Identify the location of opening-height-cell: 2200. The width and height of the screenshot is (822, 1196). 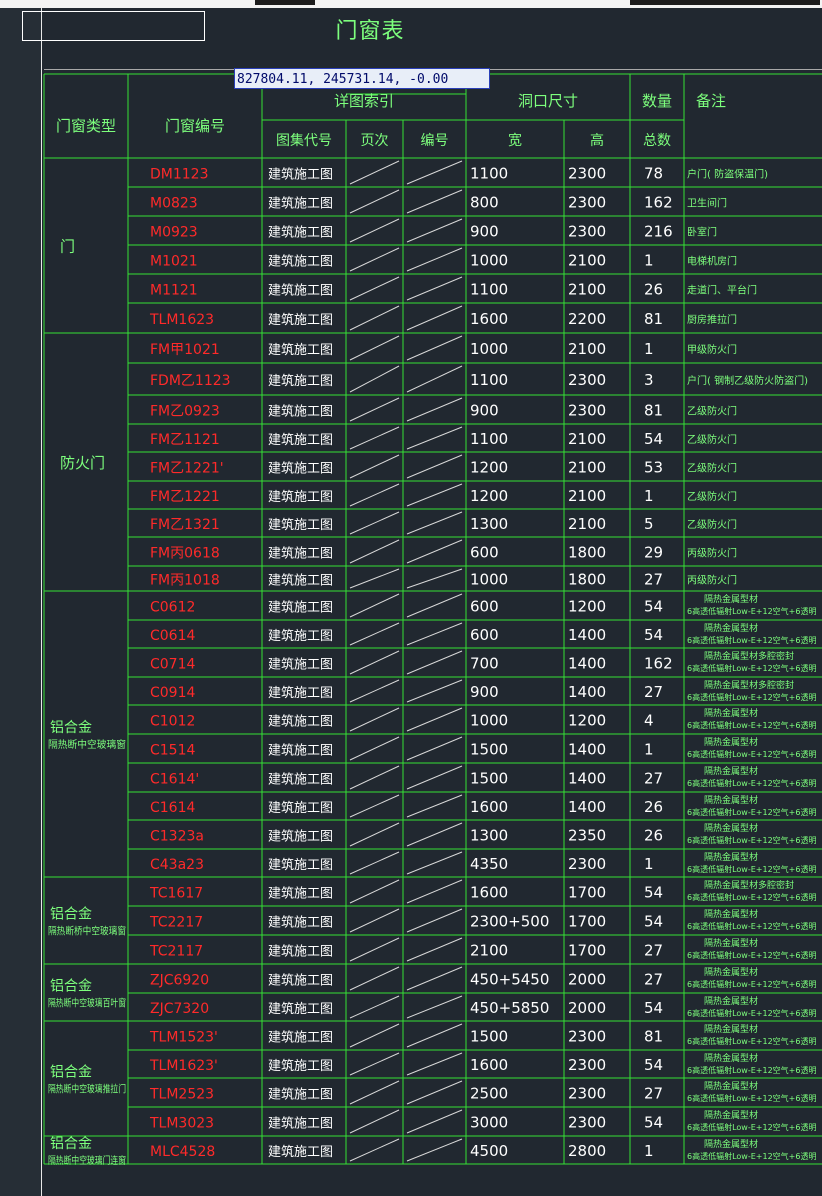
(587, 319).